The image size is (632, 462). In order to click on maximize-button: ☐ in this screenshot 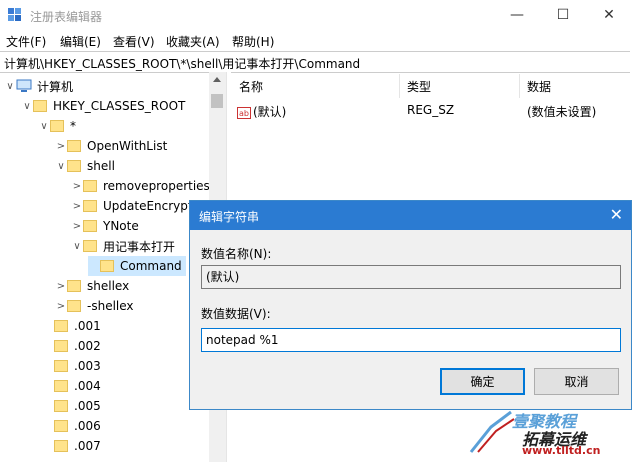, I will do `click(563, 15)`.